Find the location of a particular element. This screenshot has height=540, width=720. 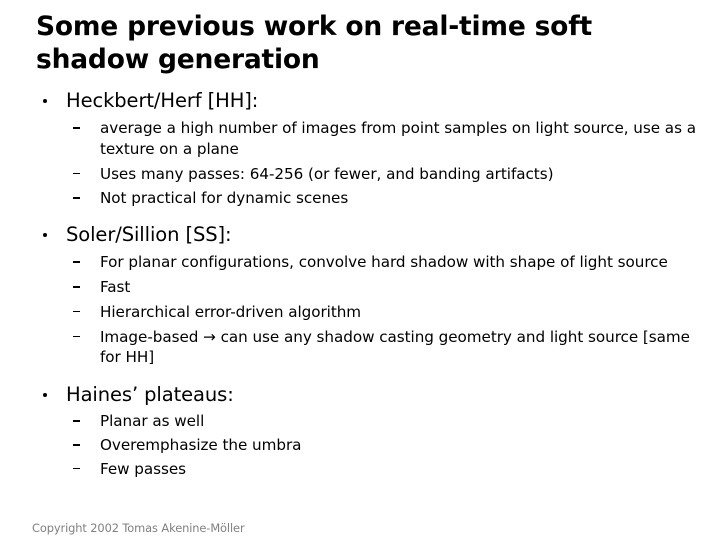

bullet-level2-label: Few passes is located at coordinates (143, 468).